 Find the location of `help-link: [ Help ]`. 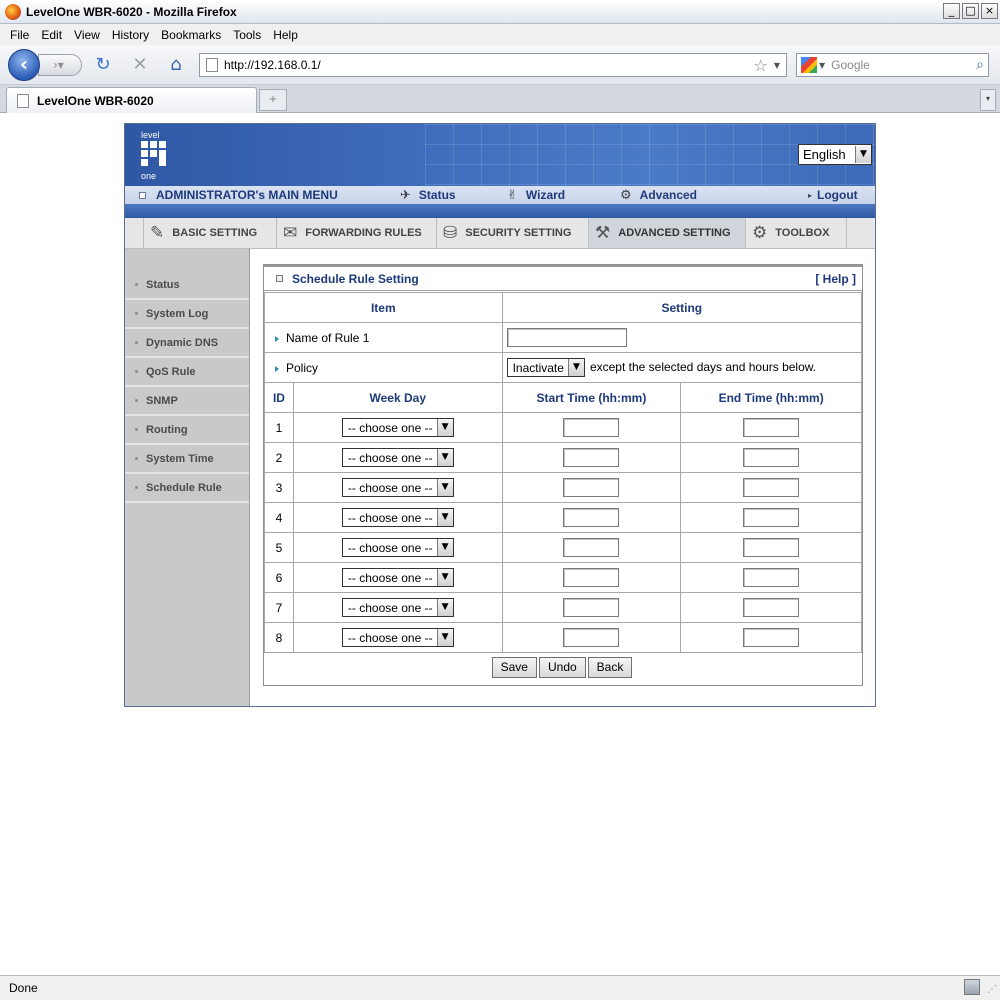

help-link: [ Help ] is located at coordinates (835, 279).